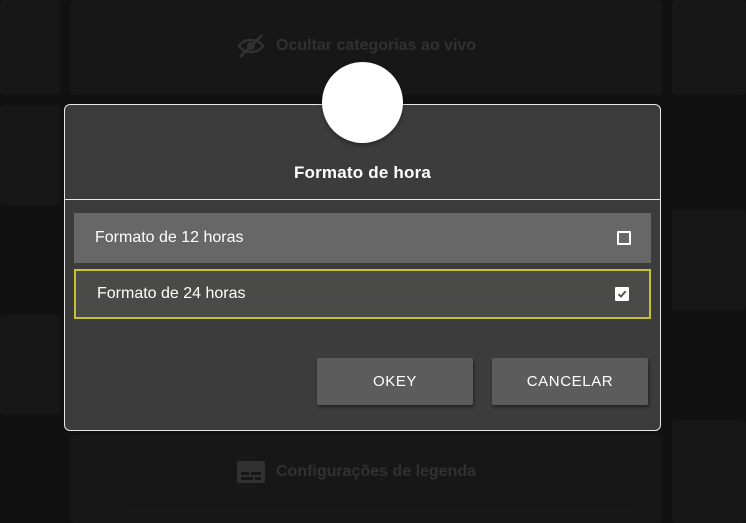  I want to click on ok-button: OKEY, so click(395, 381).